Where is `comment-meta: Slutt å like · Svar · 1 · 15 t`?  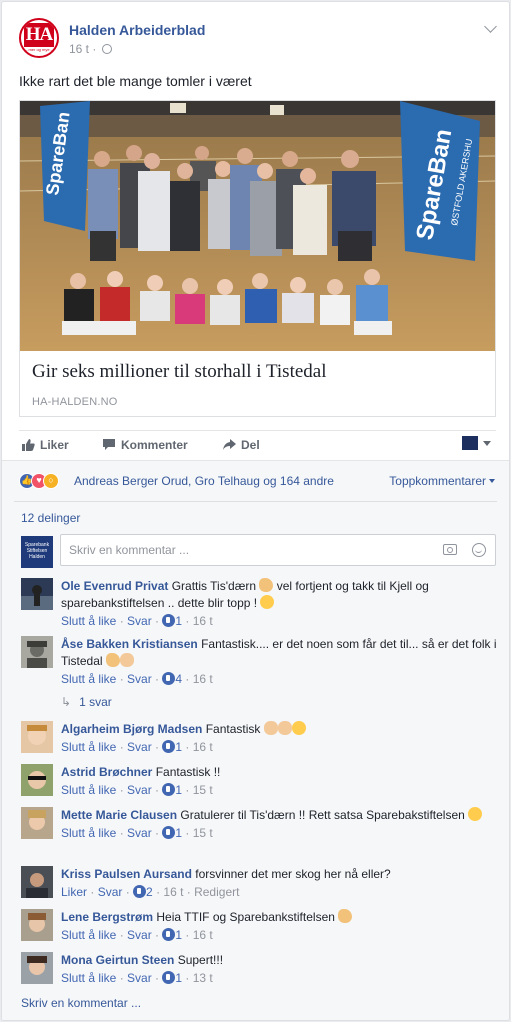
comment-meta: Slutt å like · Svar · 1 · 15 t is located at coordinates (137, 833).